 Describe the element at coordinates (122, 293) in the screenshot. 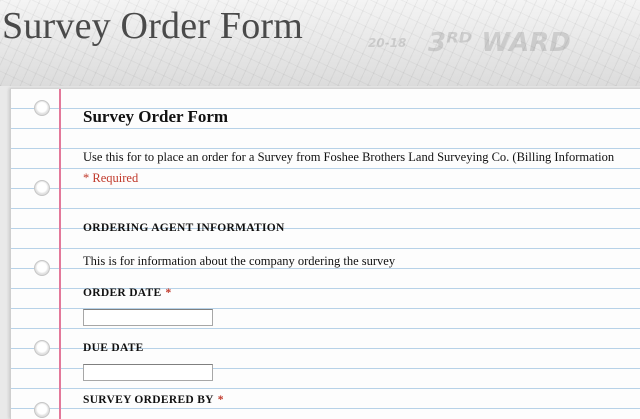

I see `order-date-label-text: ORDER DATE` at that location.